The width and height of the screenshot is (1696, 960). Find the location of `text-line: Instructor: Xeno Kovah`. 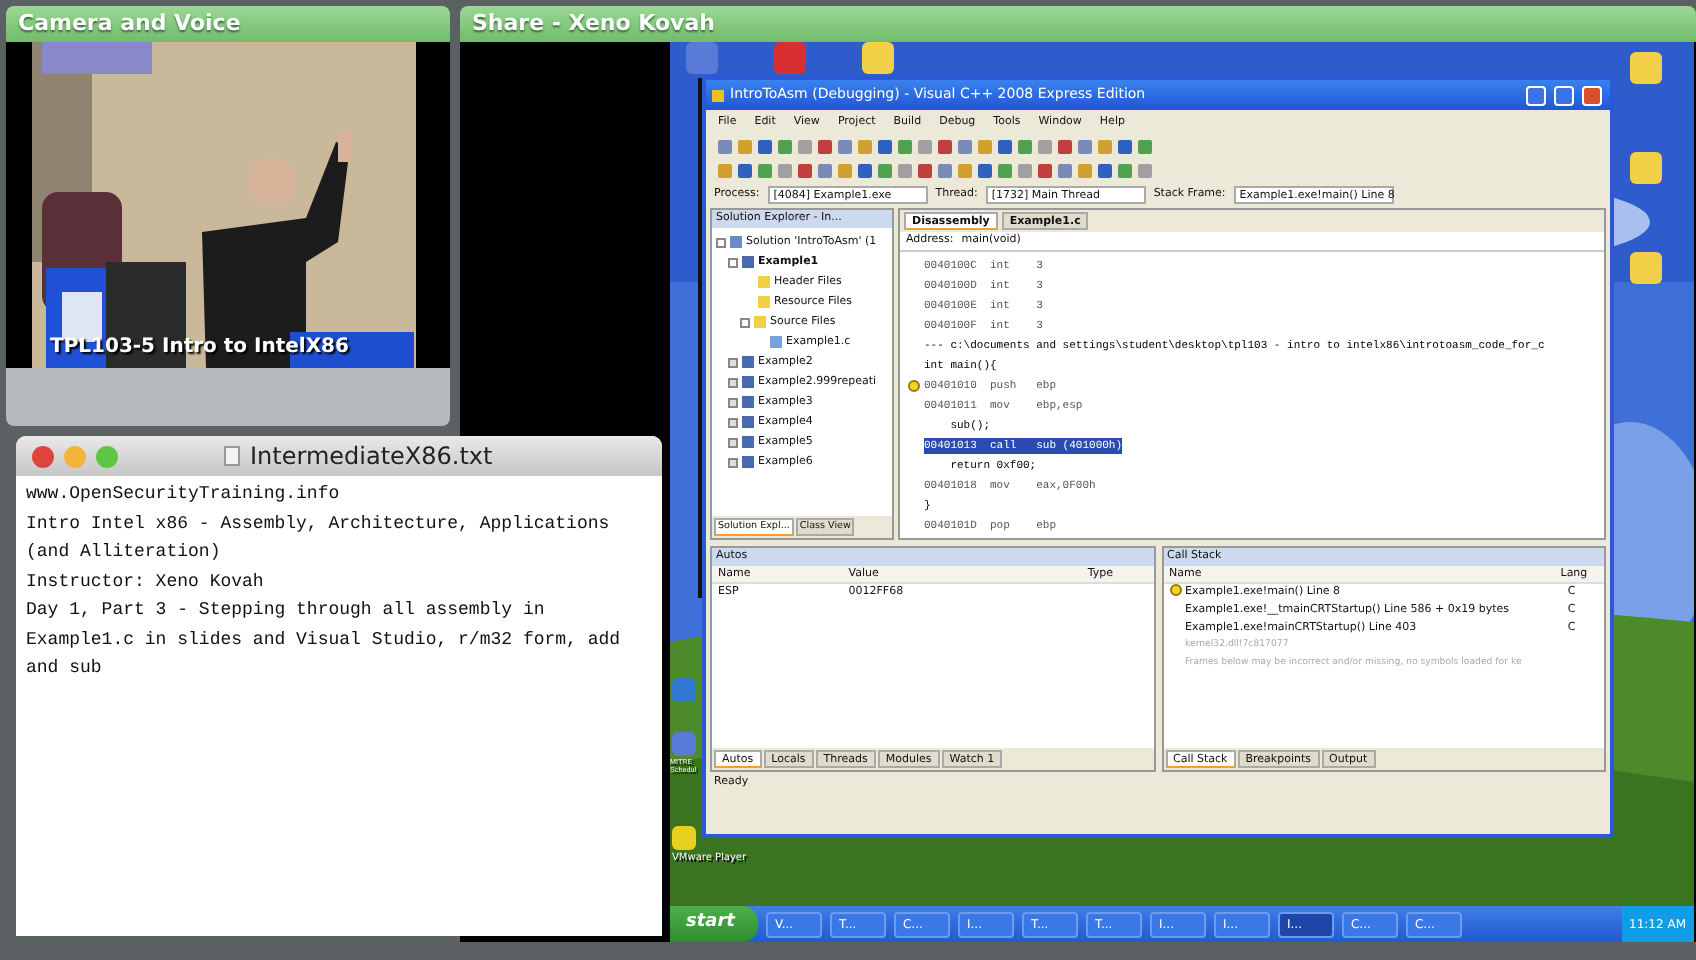

text-line: Instructor: Xeno Kovah is located at coordinates (146, 582).